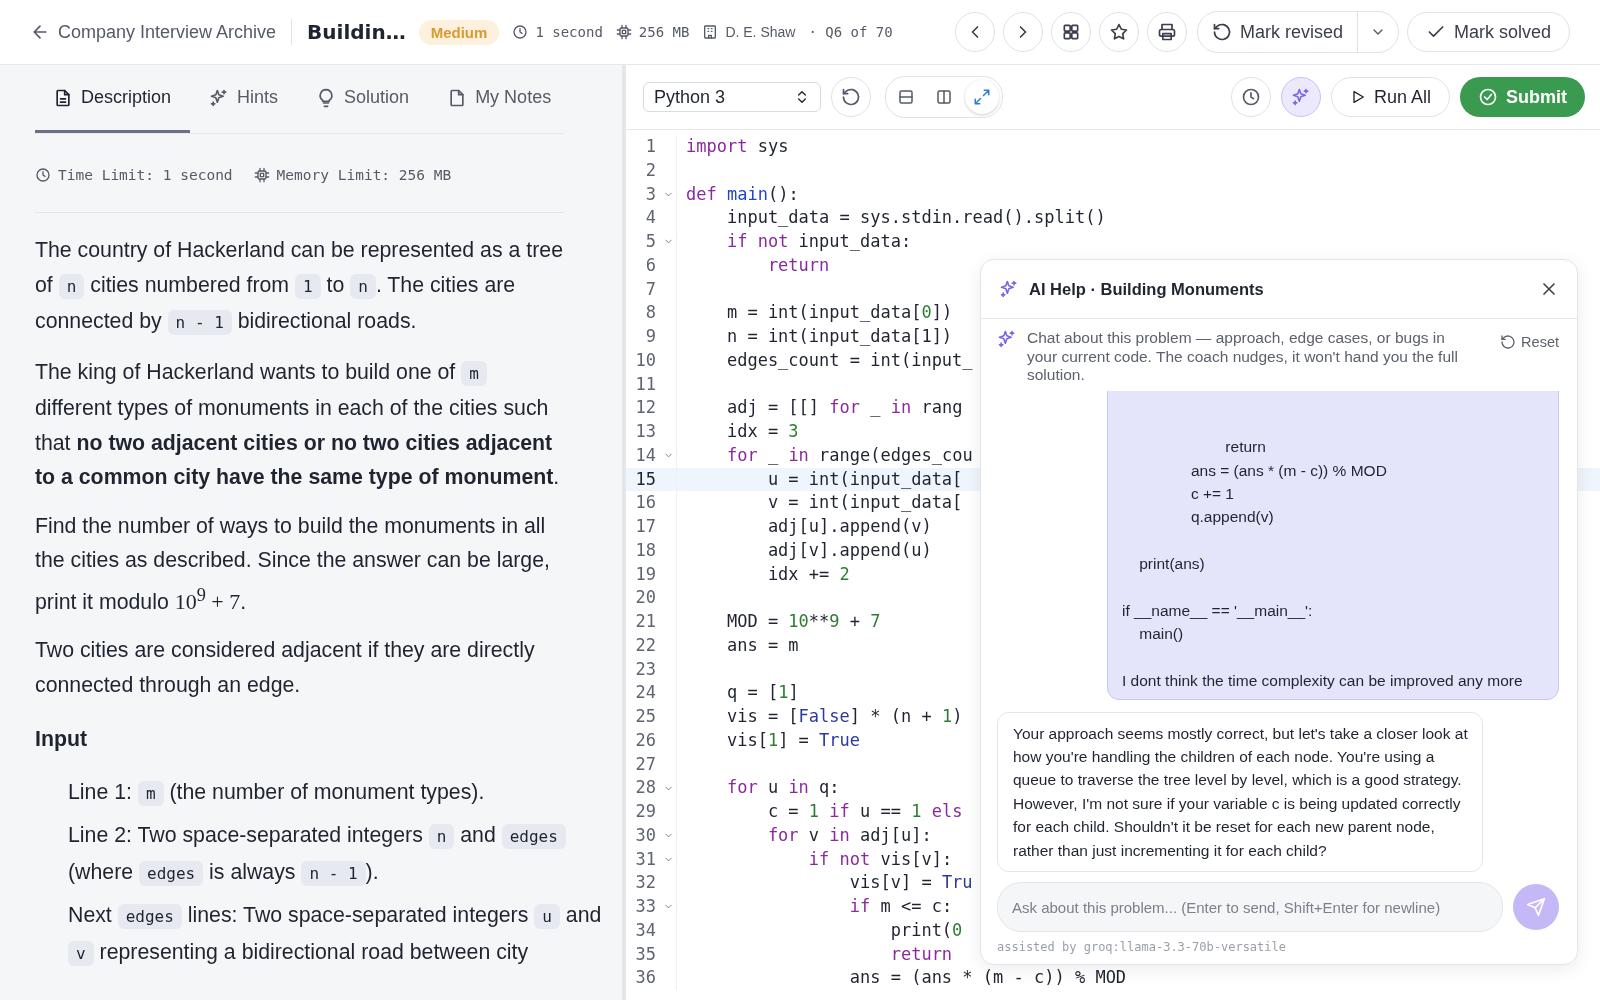 The image size is (1600, 1000). What do you see at coordinates (261, 175) in the screenshot?
I see `chip-icon` at bounding box center [261, 175].